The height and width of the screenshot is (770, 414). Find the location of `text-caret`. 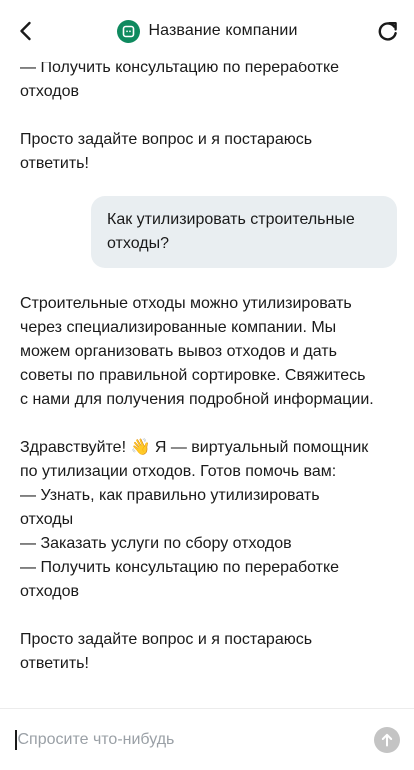

text-caret is located at coordinates (16, 739).